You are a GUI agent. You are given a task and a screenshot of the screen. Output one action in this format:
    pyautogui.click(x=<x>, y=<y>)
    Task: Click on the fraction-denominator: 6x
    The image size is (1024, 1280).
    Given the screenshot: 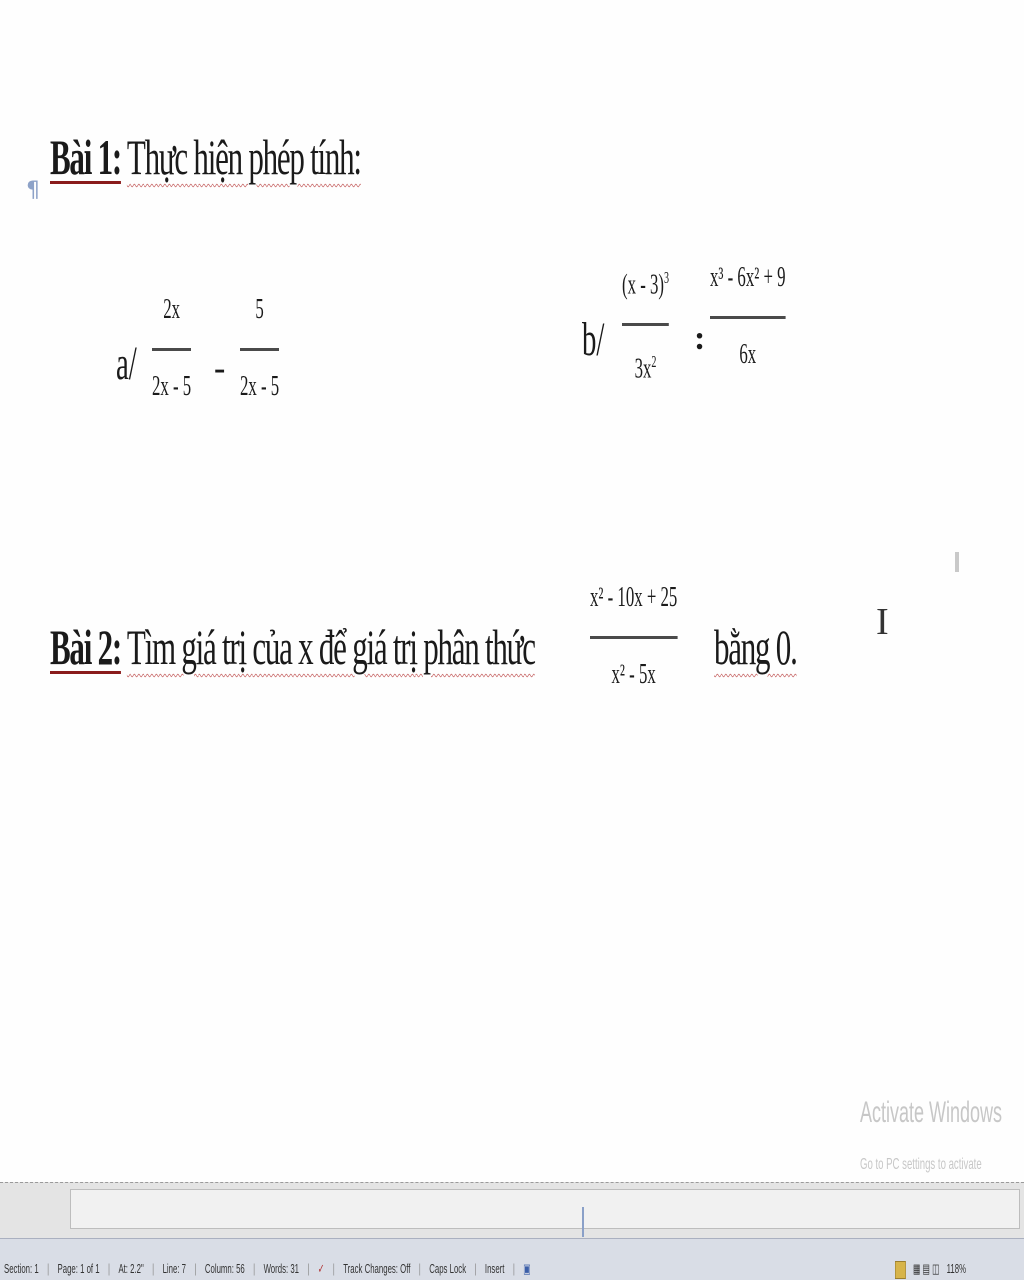 What is the action you would take?
    pyautogui.click(x=748, y=354)
    